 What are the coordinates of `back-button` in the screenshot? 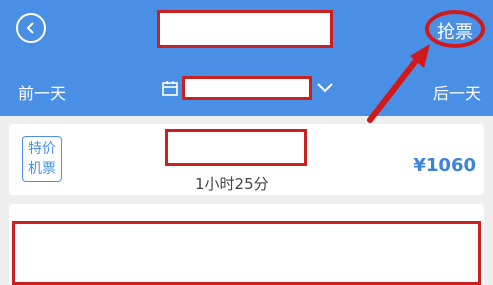 It's located at (31, 28).